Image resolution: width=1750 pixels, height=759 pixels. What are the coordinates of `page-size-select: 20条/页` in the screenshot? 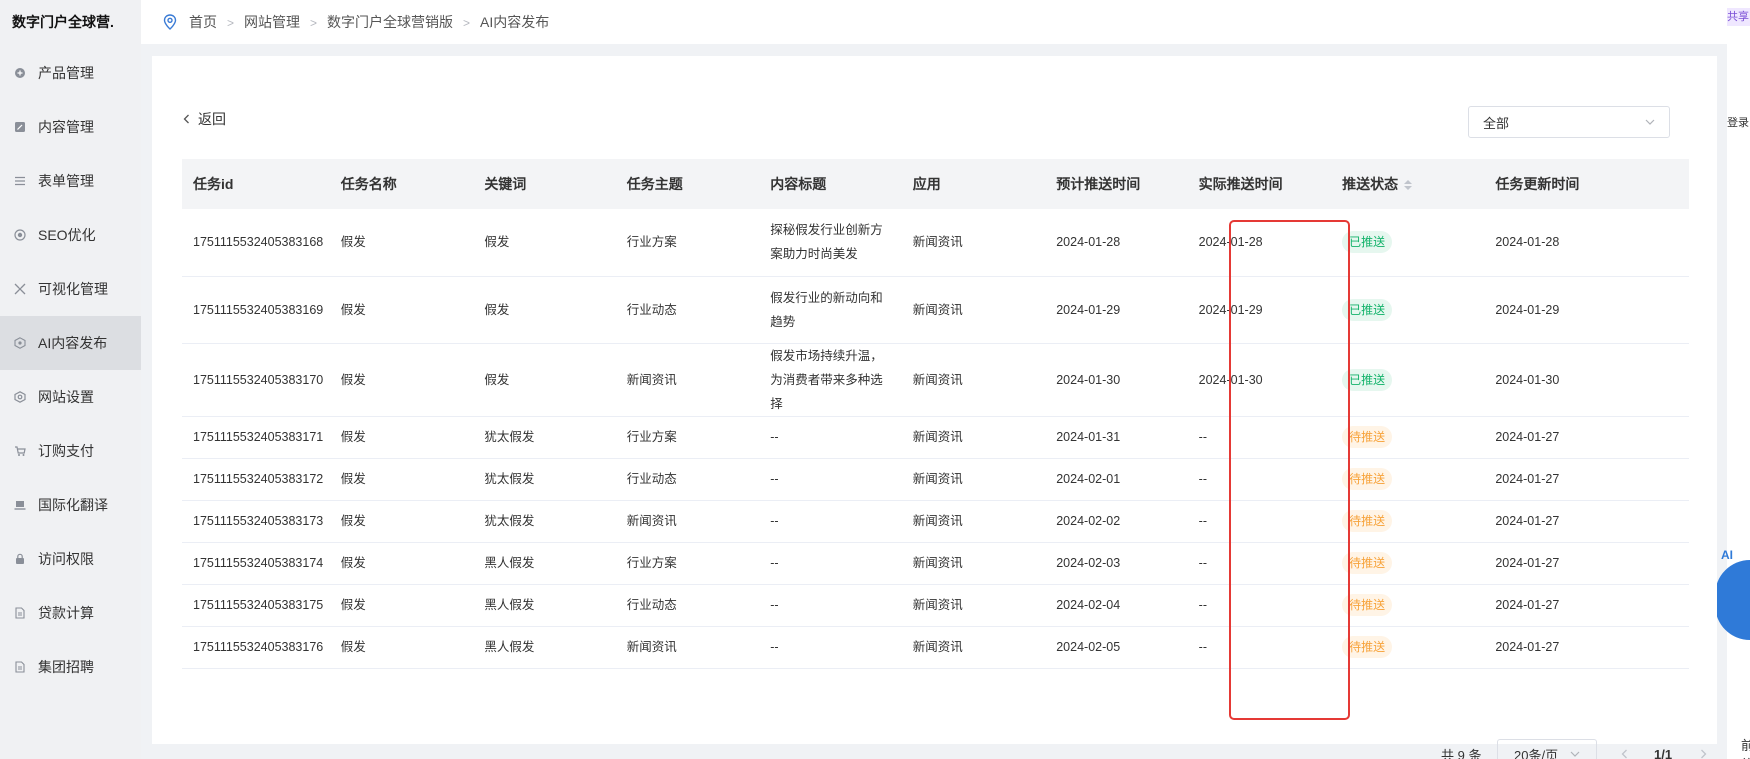 It's located at (1547, 749).